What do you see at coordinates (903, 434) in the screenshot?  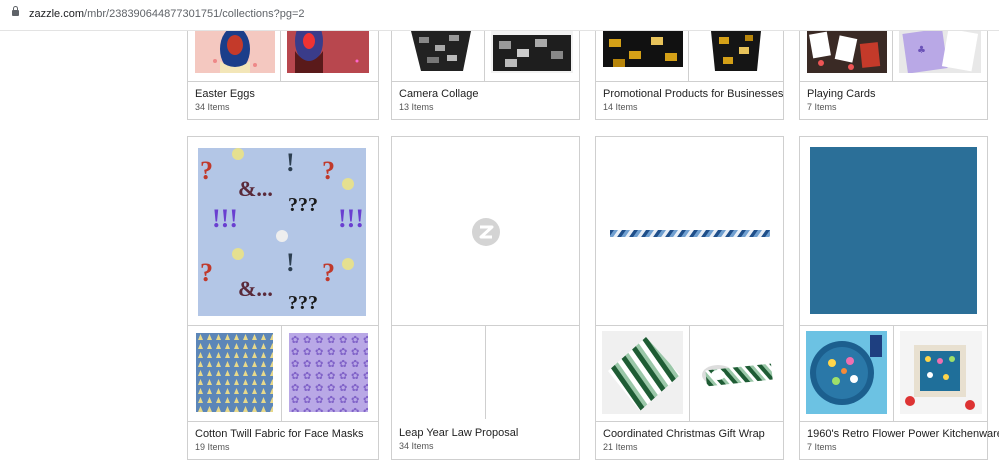 I see `collection-title: 1960's Retro Flower Power Kitchenware` at bounding box center [903, 434].